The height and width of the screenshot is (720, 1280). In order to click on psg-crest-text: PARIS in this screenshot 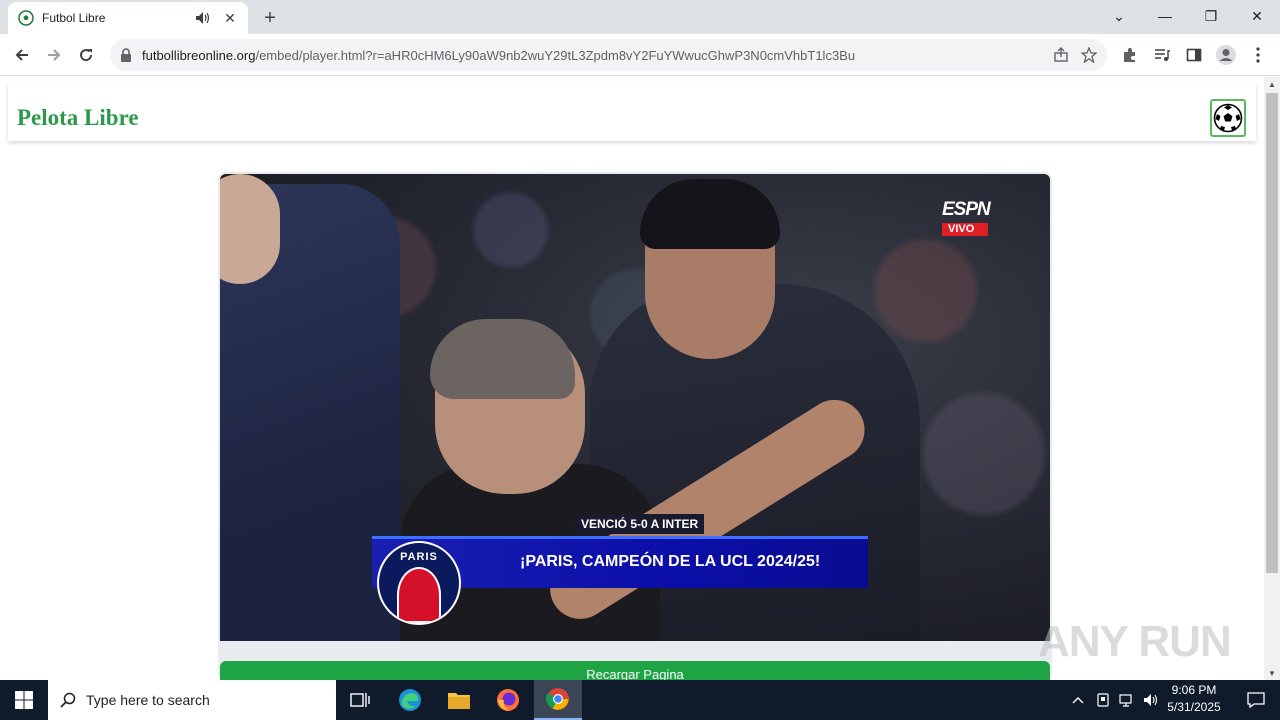, I will do `click(419, 557)`.